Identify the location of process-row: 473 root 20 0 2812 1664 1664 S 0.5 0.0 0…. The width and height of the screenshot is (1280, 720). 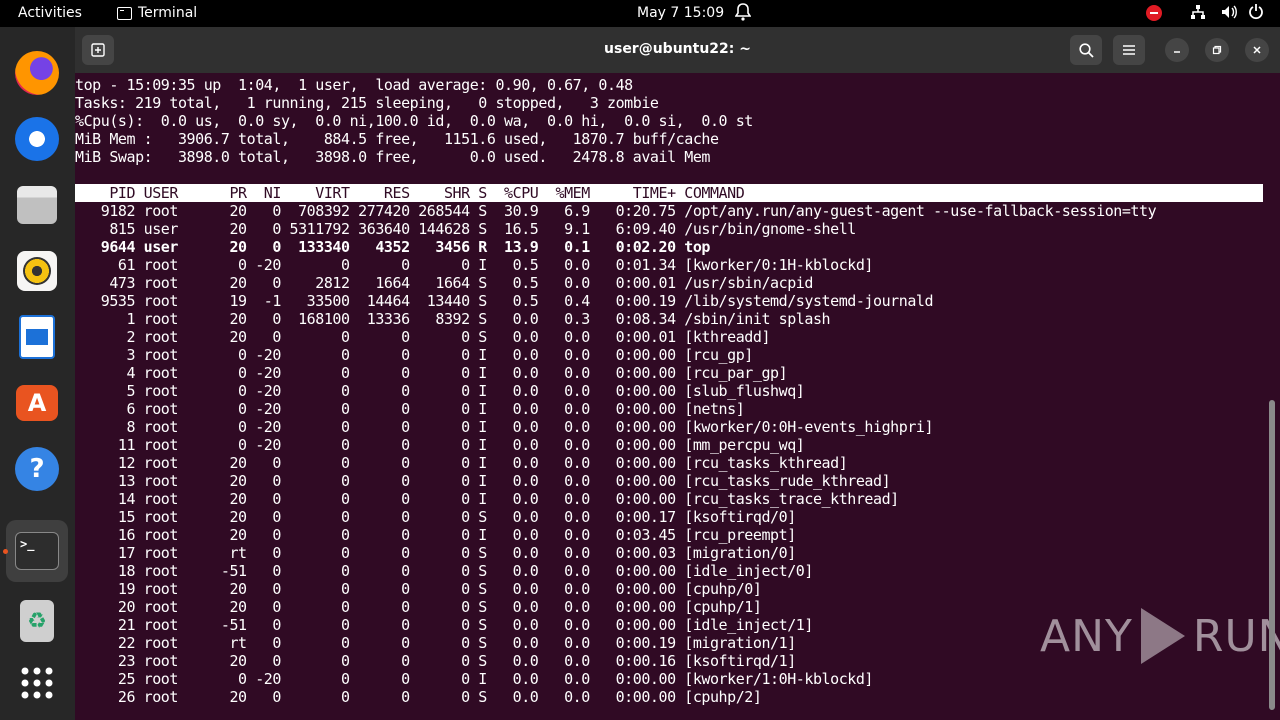
(444, 283).